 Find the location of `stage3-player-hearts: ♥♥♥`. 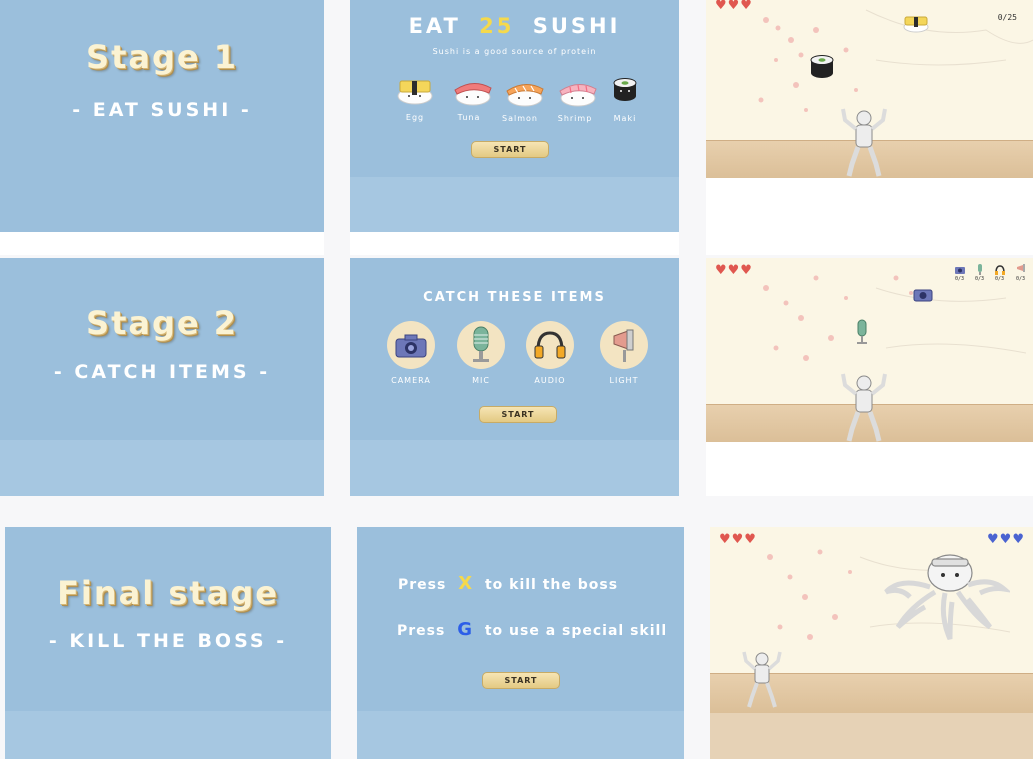

stage3-player-hearts: ♥♥♥ is located at coordinates (738, 539).